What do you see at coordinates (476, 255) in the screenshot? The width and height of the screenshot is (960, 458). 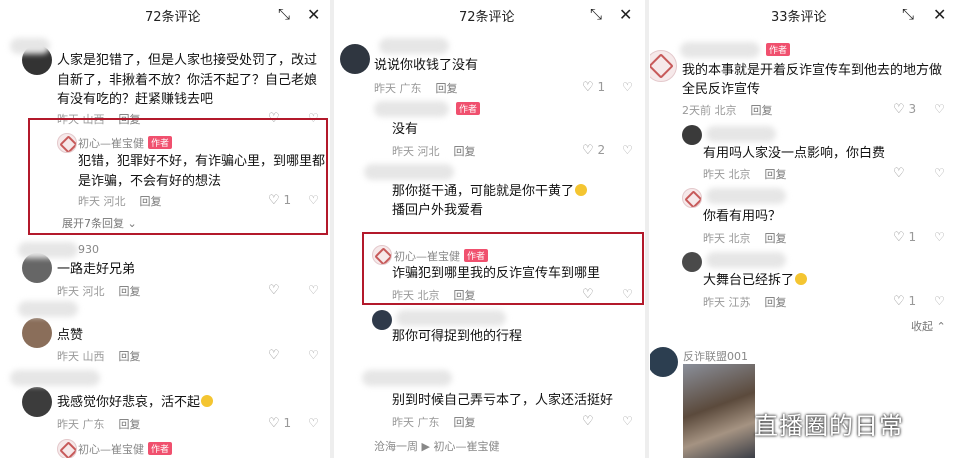 I see `author-badge: 作者` at bounding box center [476, 255].